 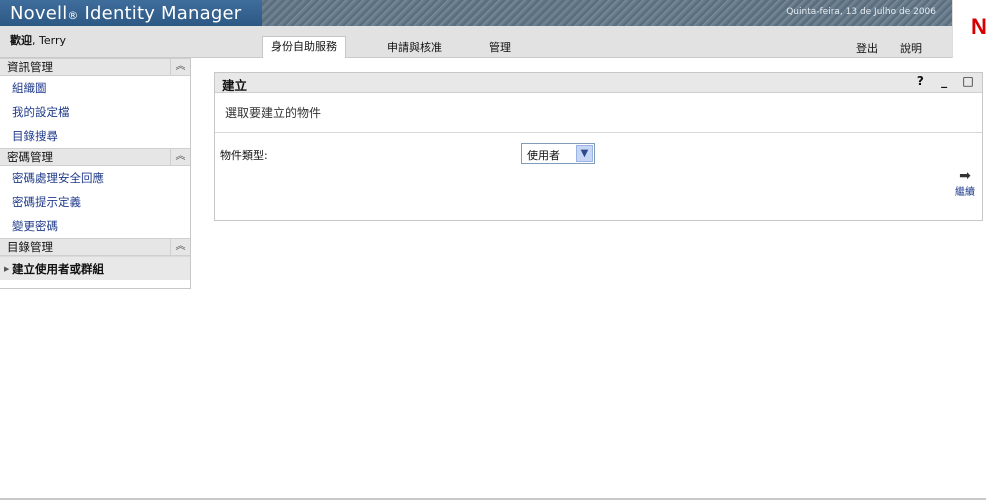 I want to click on tab-strip: 身份自助服務 申請與核准 管理, so click(x=594, y=47).